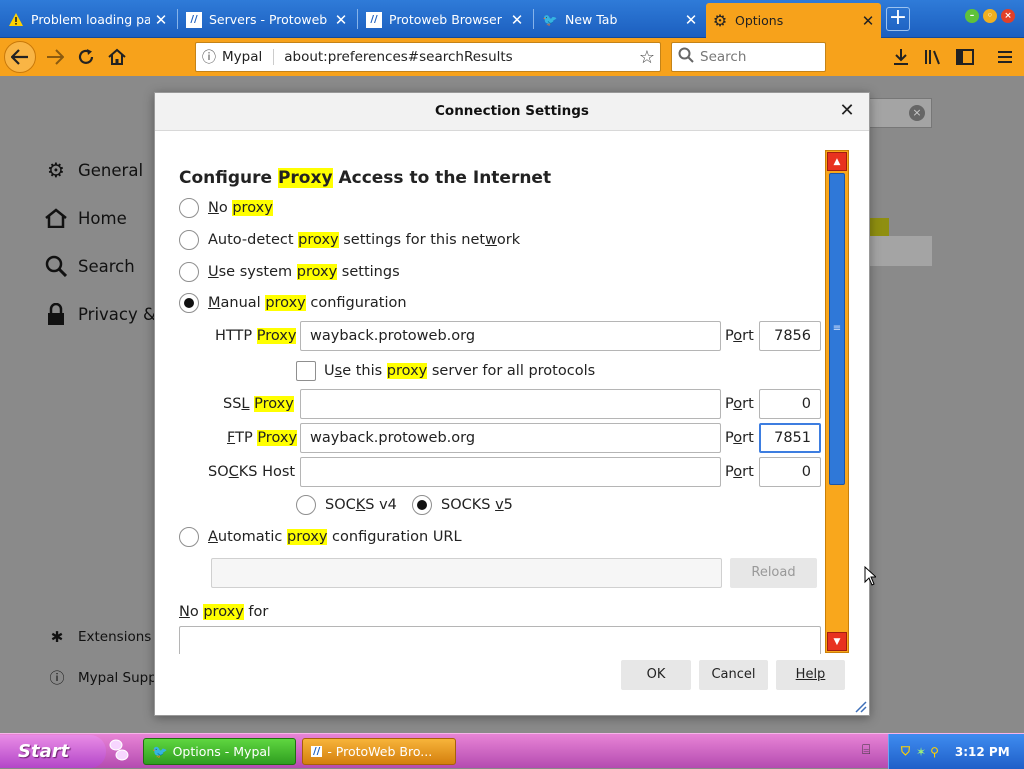 The image size is (1024, 769). What do you see at coordinates (837, 641) in the screenshot?
I see `scroll-down-icon: ▼` at bounding box center [837, 641].